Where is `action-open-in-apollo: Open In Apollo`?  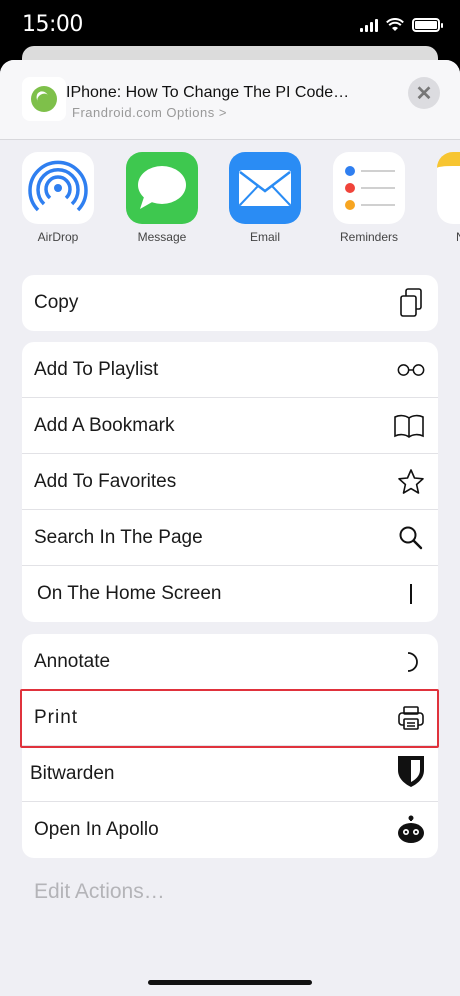 action-open-in-apollo: Open In Apollo is located at coordinates (230, 830).